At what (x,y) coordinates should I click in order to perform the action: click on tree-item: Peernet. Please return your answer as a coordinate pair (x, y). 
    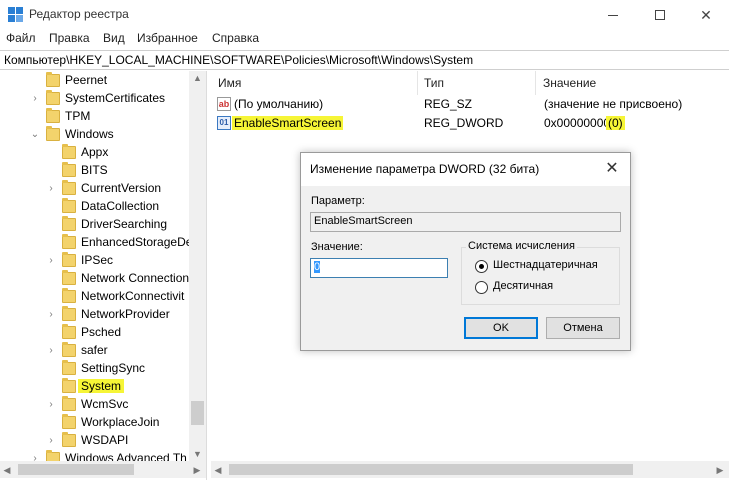
    Looking at the image, I should click on (95, 81).